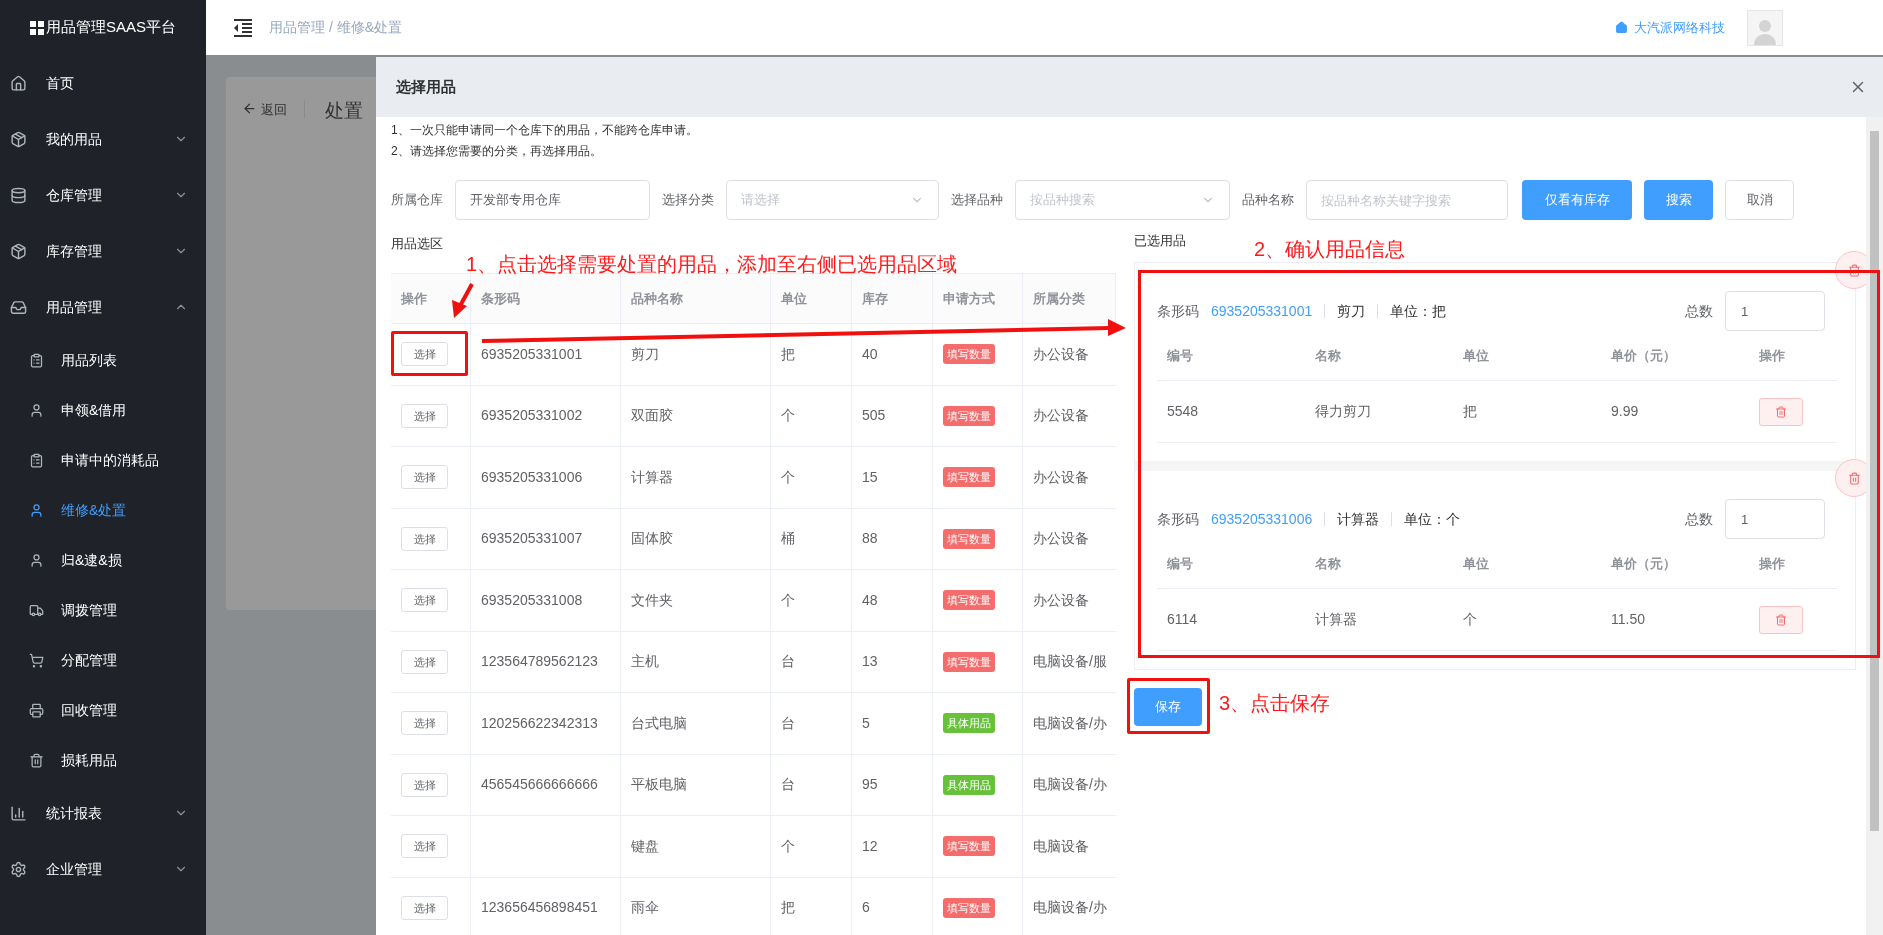 This screenshot has height=935, width=1883. I want to click on table-cell: 个, so click(811, 477).